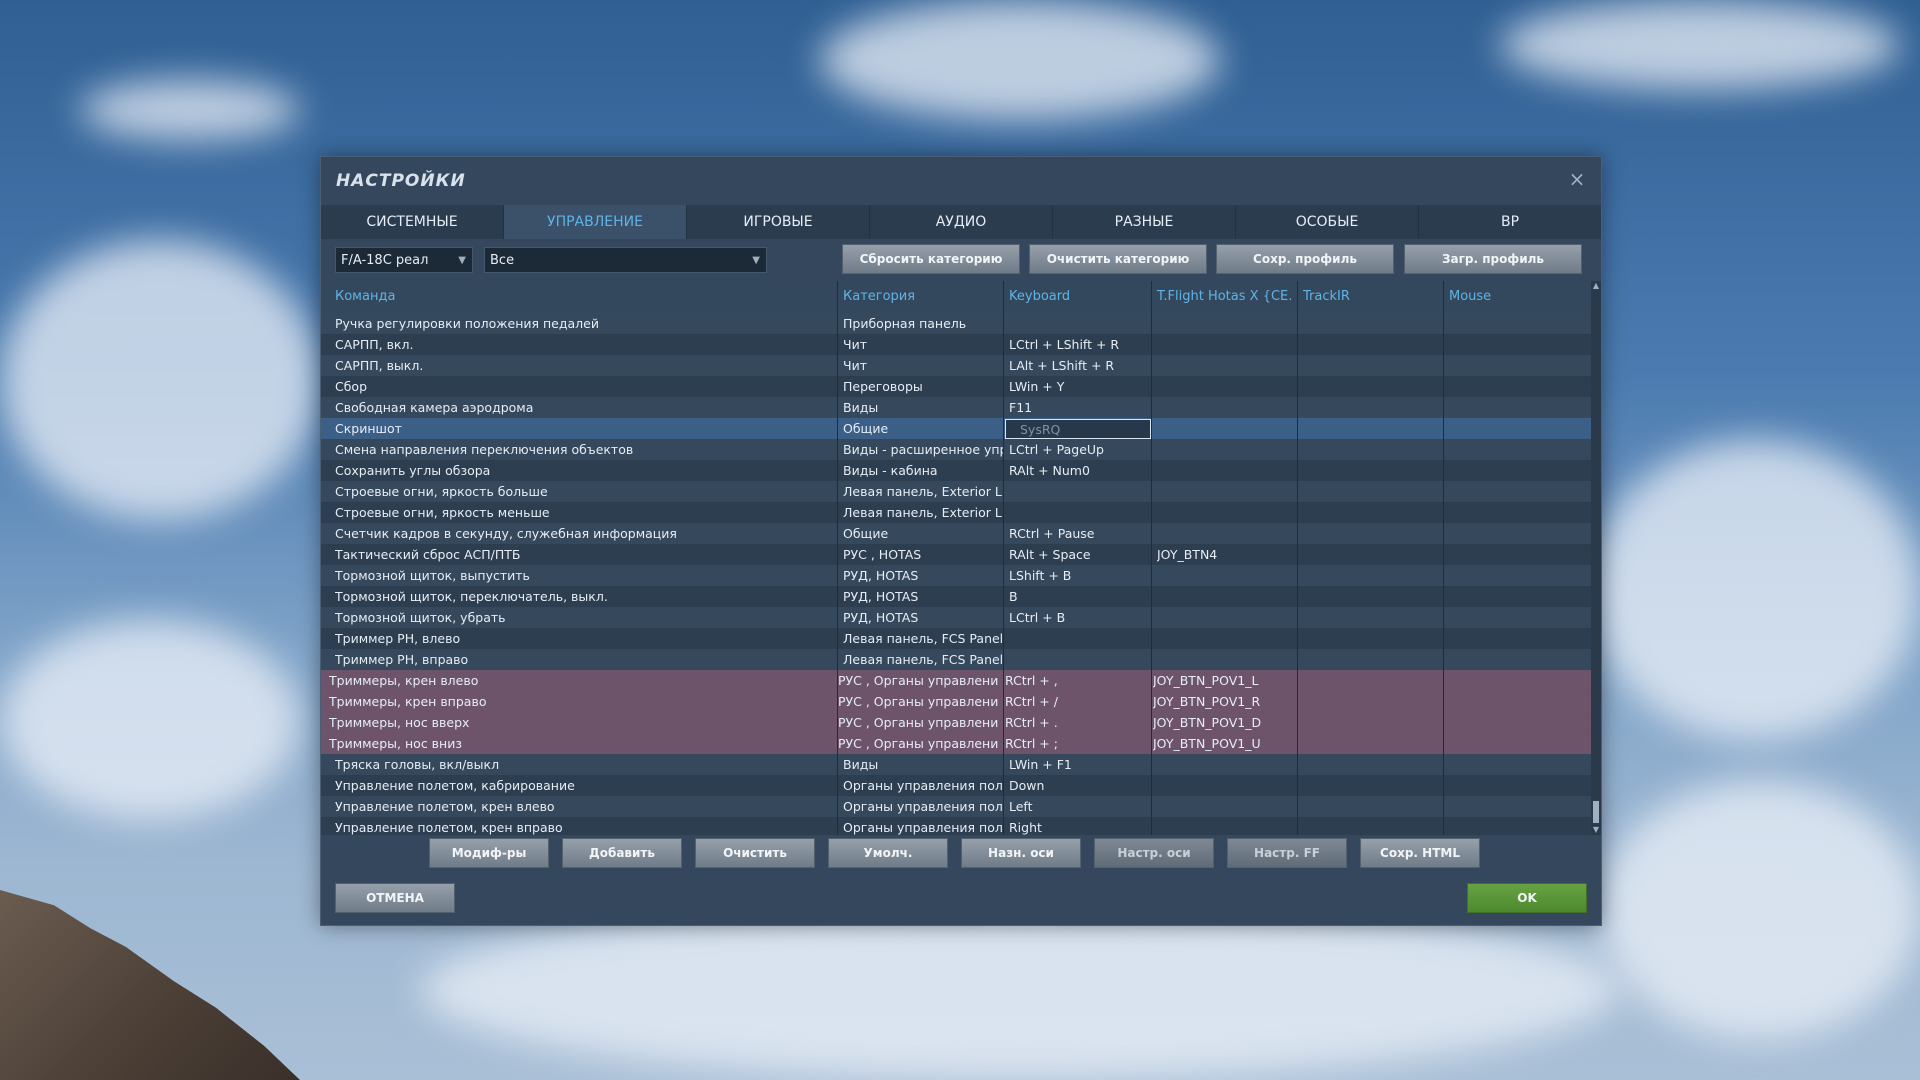 This screenshot has height=1080, width=1920. I want to click on joystick-cell: JOY_BTN_POV1_L, so click(1206, 680).